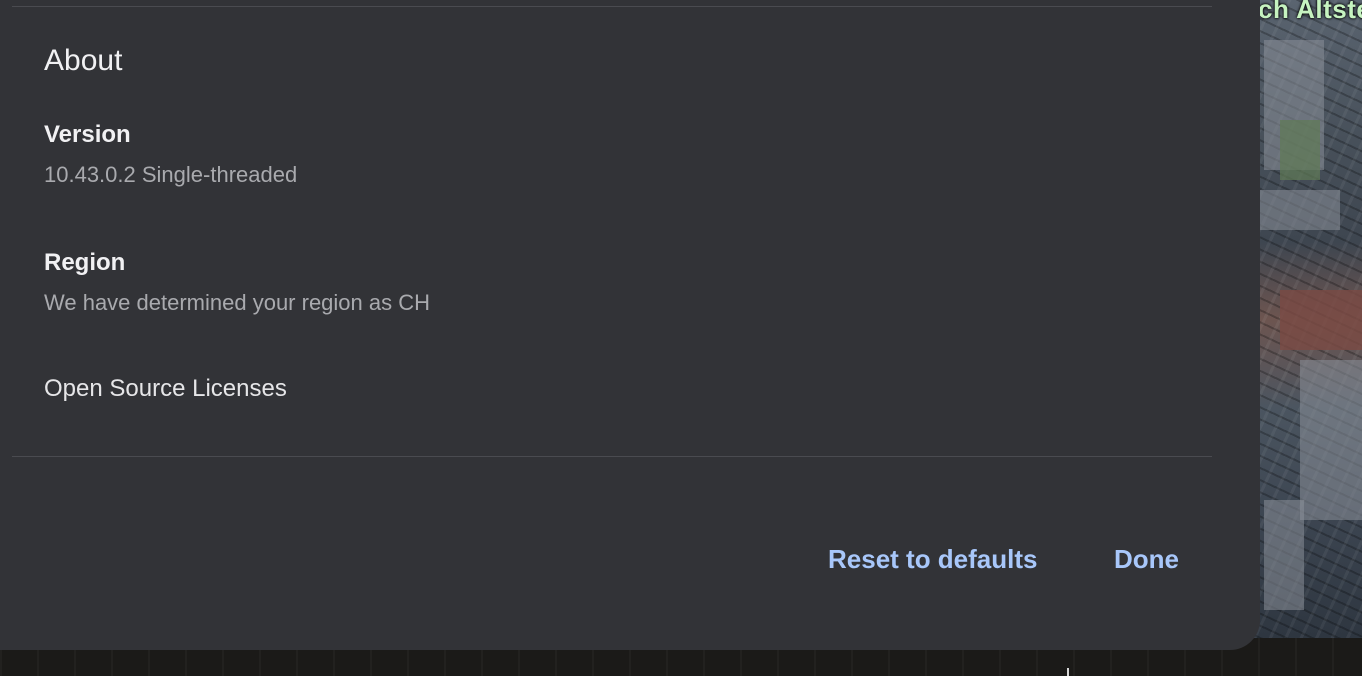  What do you see at coordinates (1068, 672) in the screenshot?
I see `strip-tick` at bounding box center [1068, 672].